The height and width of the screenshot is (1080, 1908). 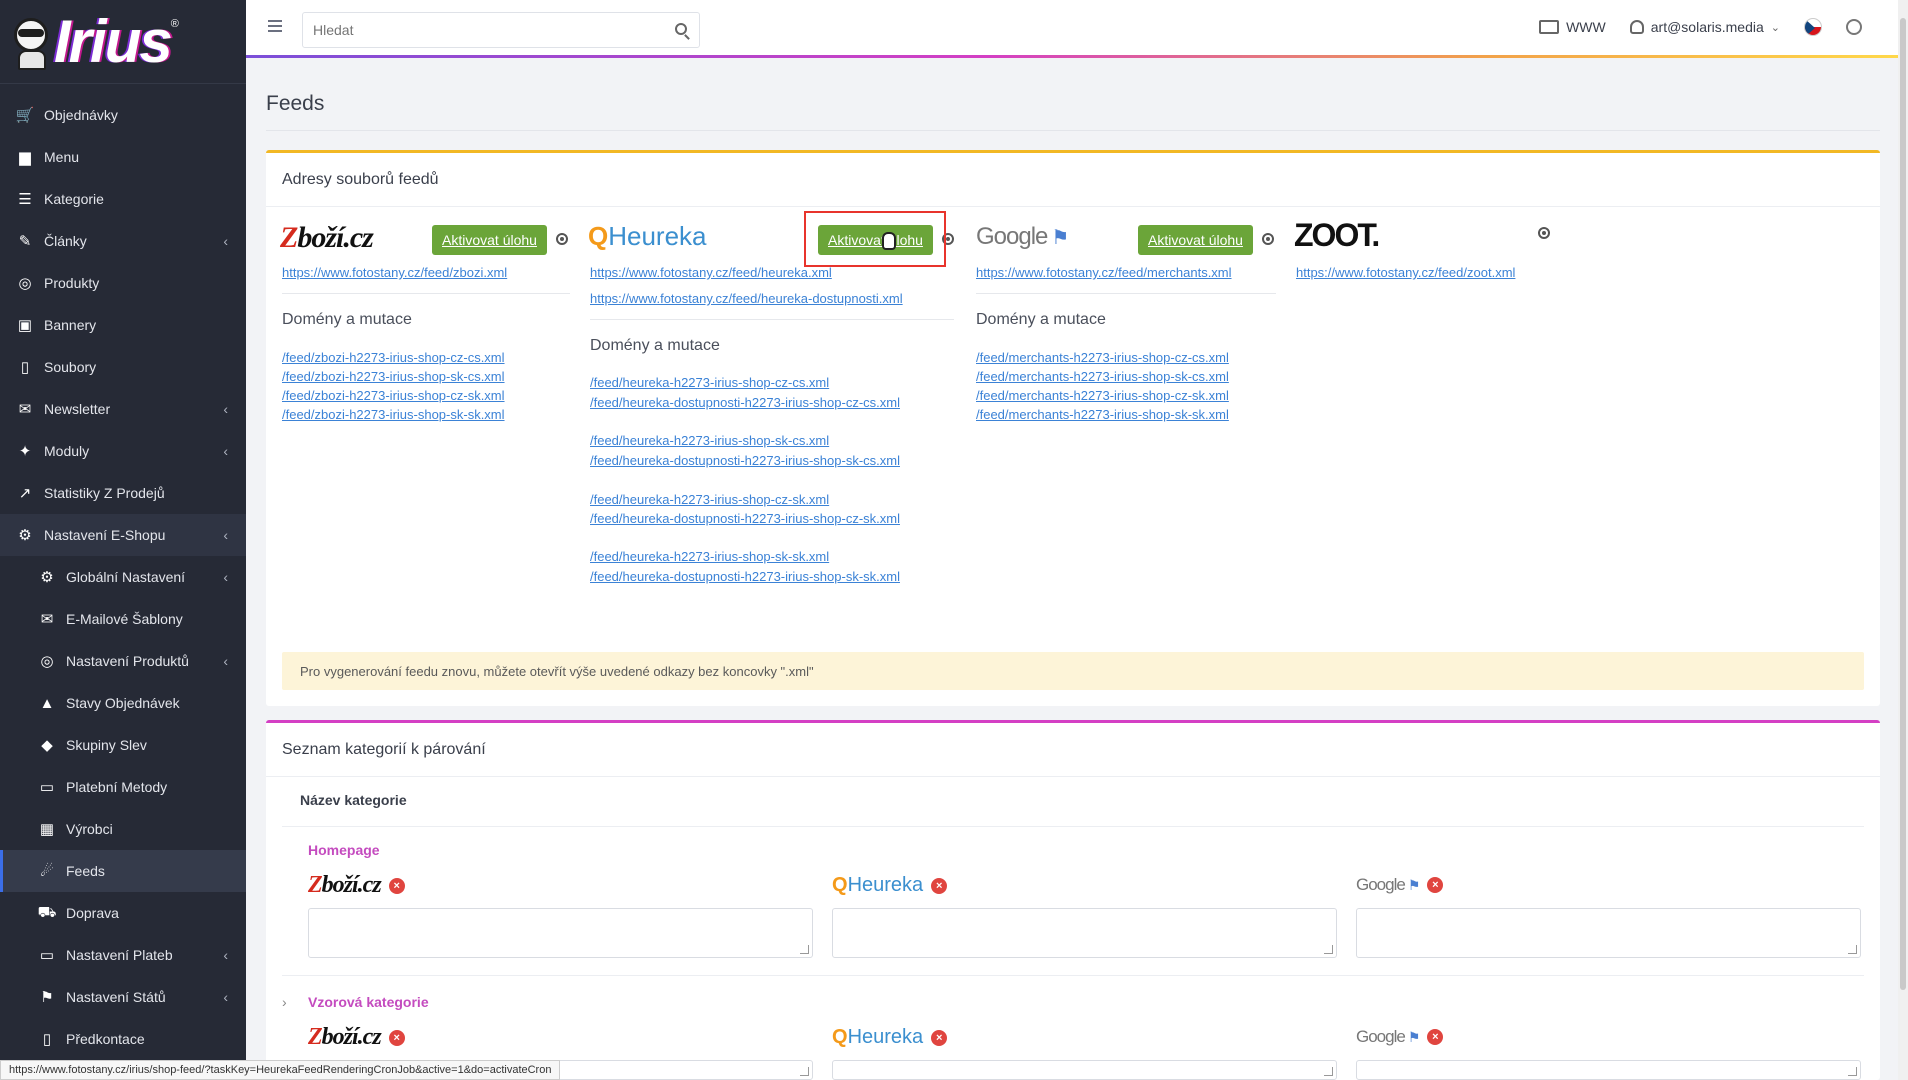 I want to click on zbozi-domain-link: /feed/zbozi-h2273-irius-shop-cz-cs.xml, so click(x=393, y=357).